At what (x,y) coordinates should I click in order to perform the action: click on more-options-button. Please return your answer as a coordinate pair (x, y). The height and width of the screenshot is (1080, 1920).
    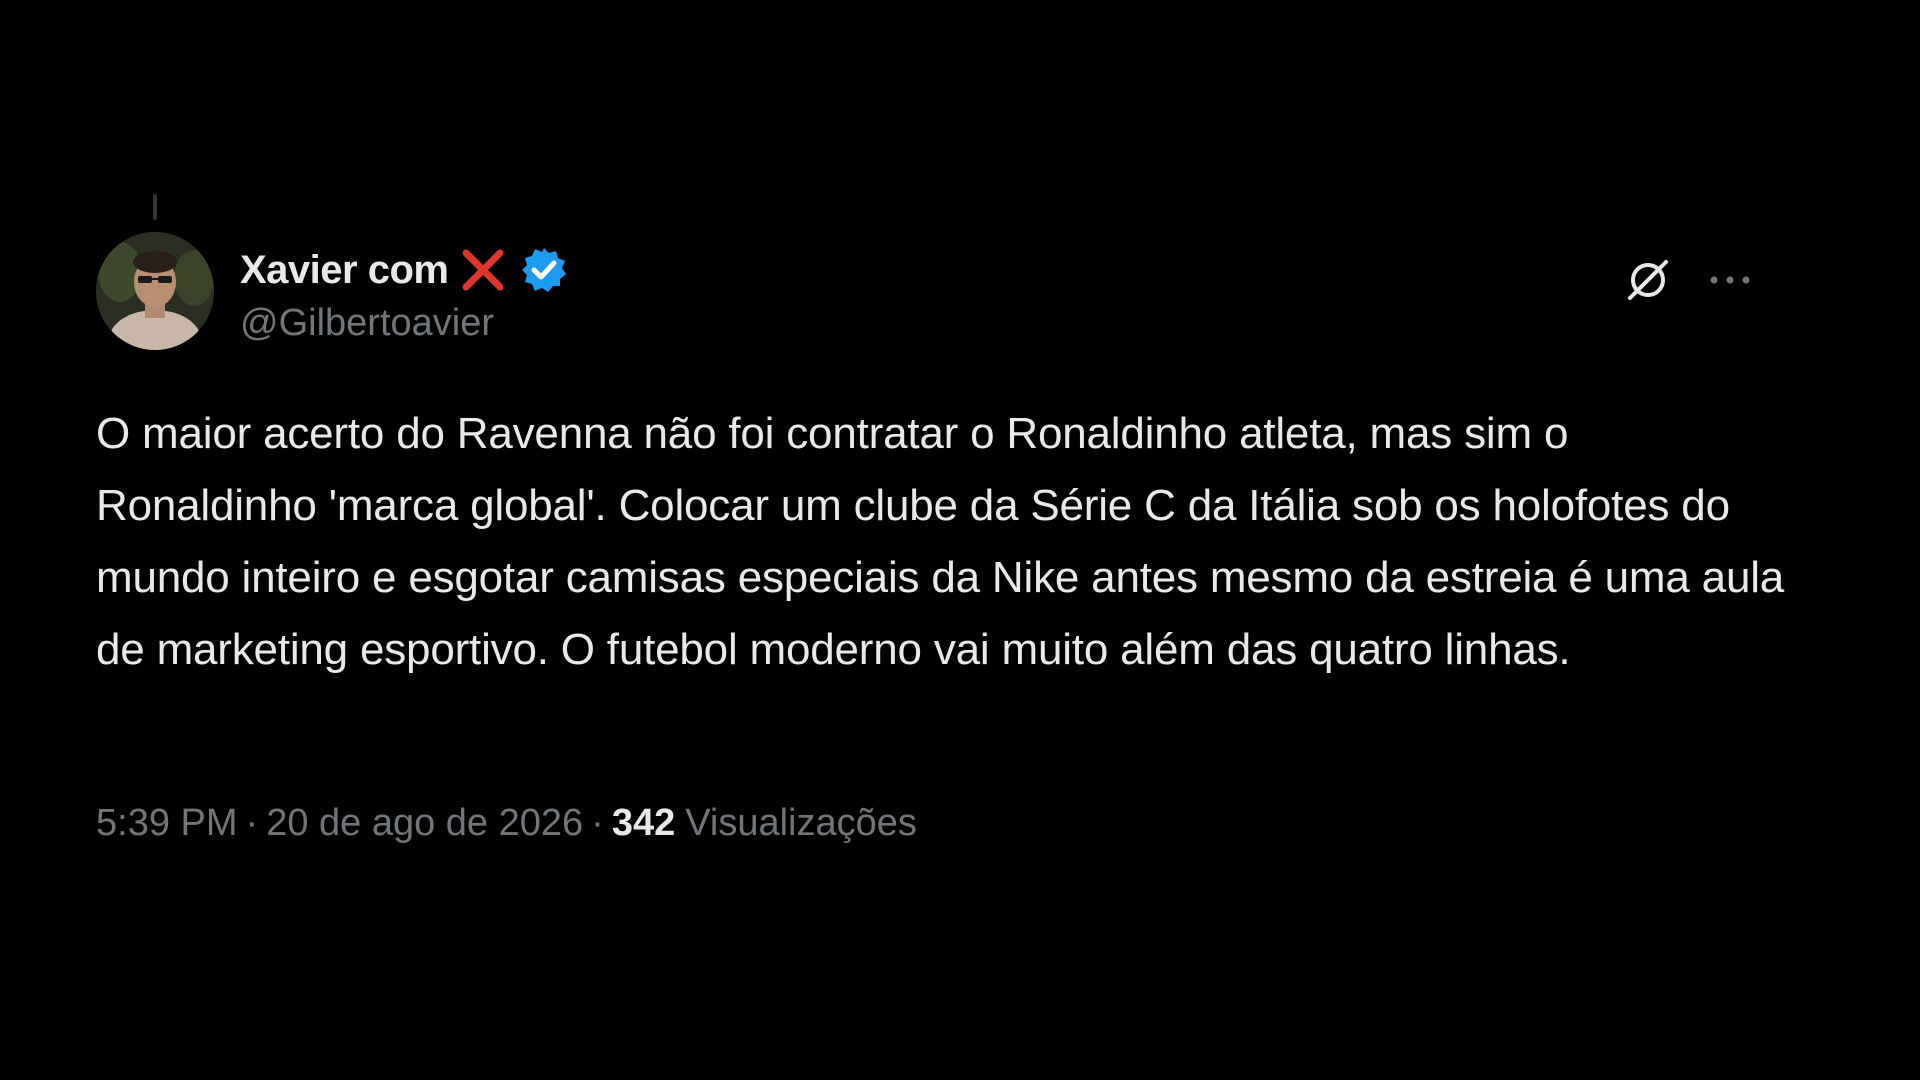
    Looking at the image, I should click on (1730, 282).